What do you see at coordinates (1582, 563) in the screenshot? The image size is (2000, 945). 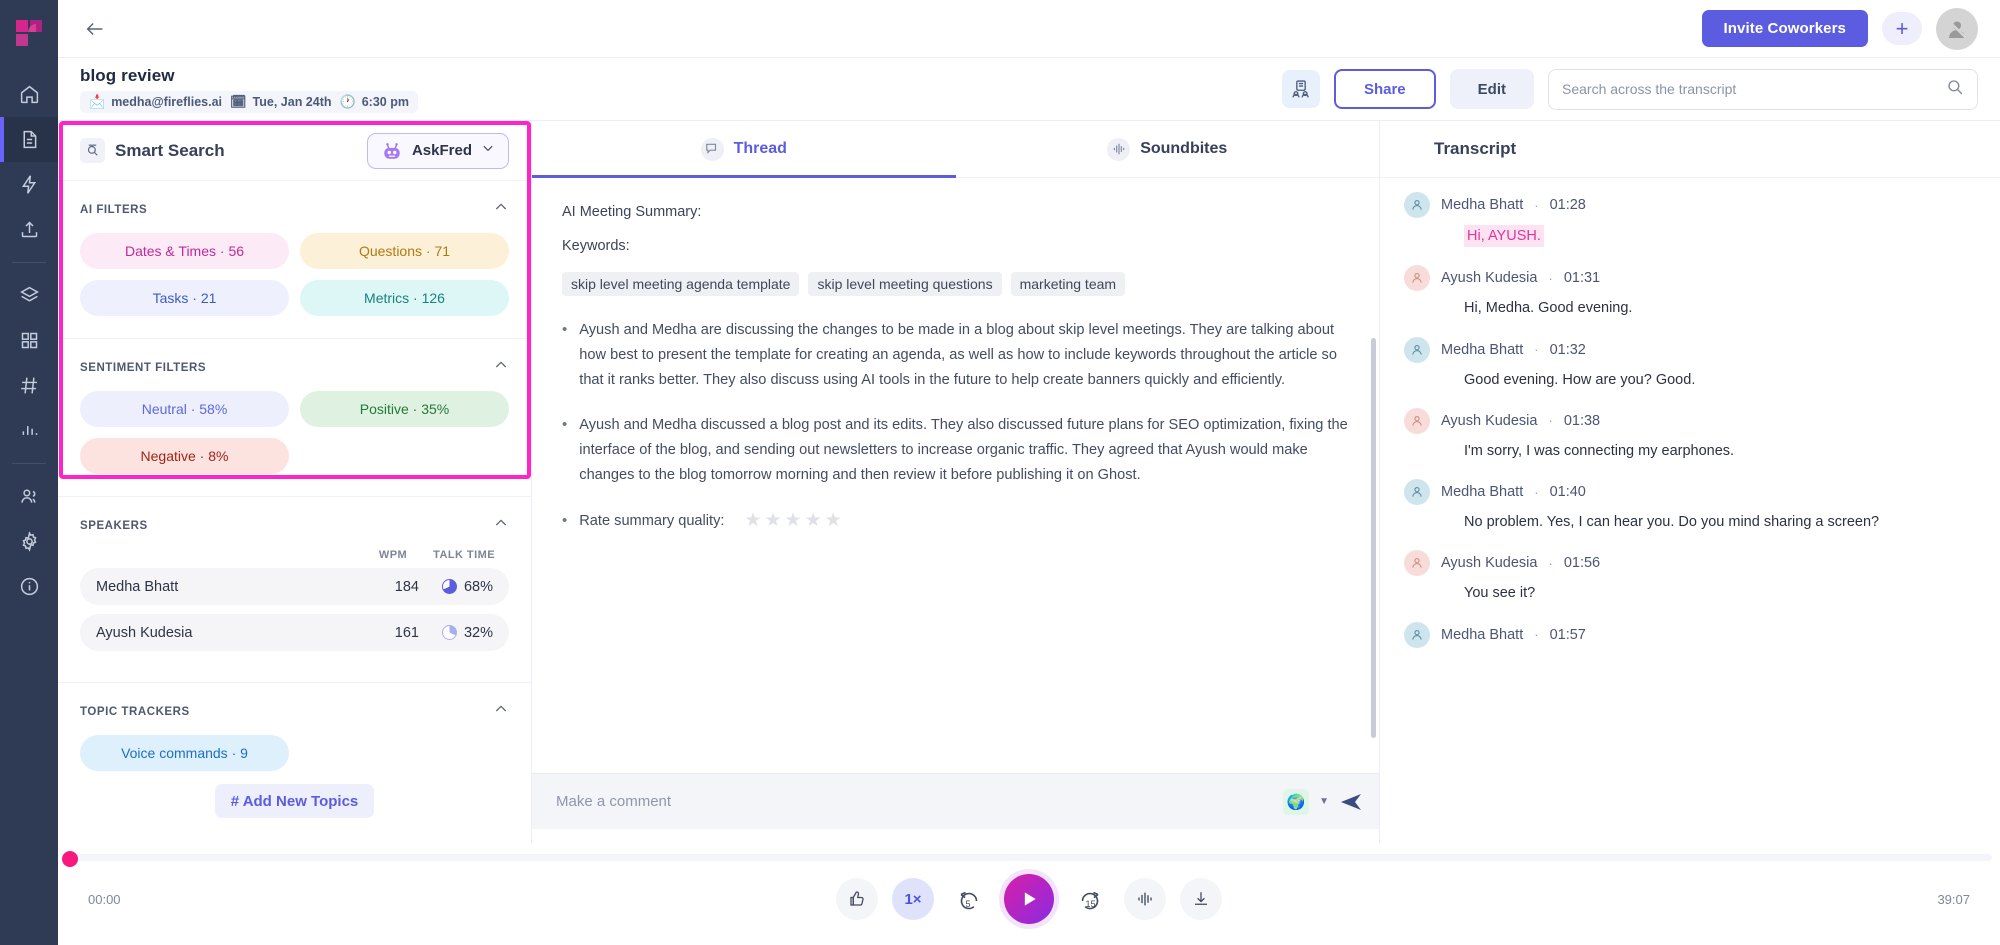 I see `transcript-timestamp: 01:56` at bounding box center [1582, 563].